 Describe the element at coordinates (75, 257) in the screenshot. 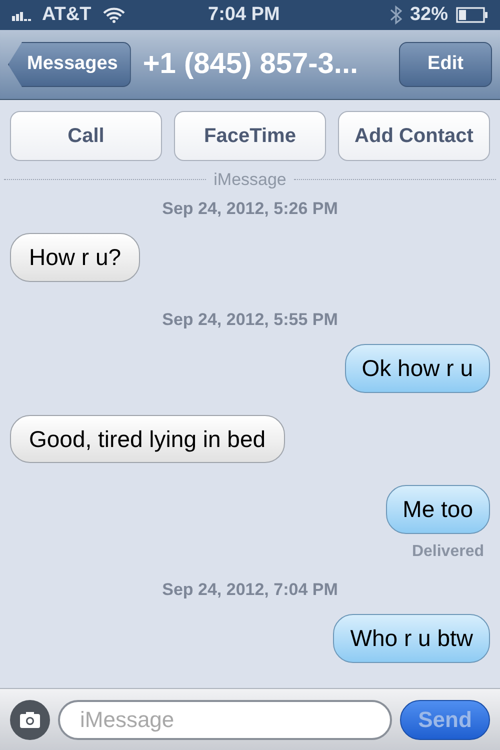

I see `received-message: How r u?` at that location.